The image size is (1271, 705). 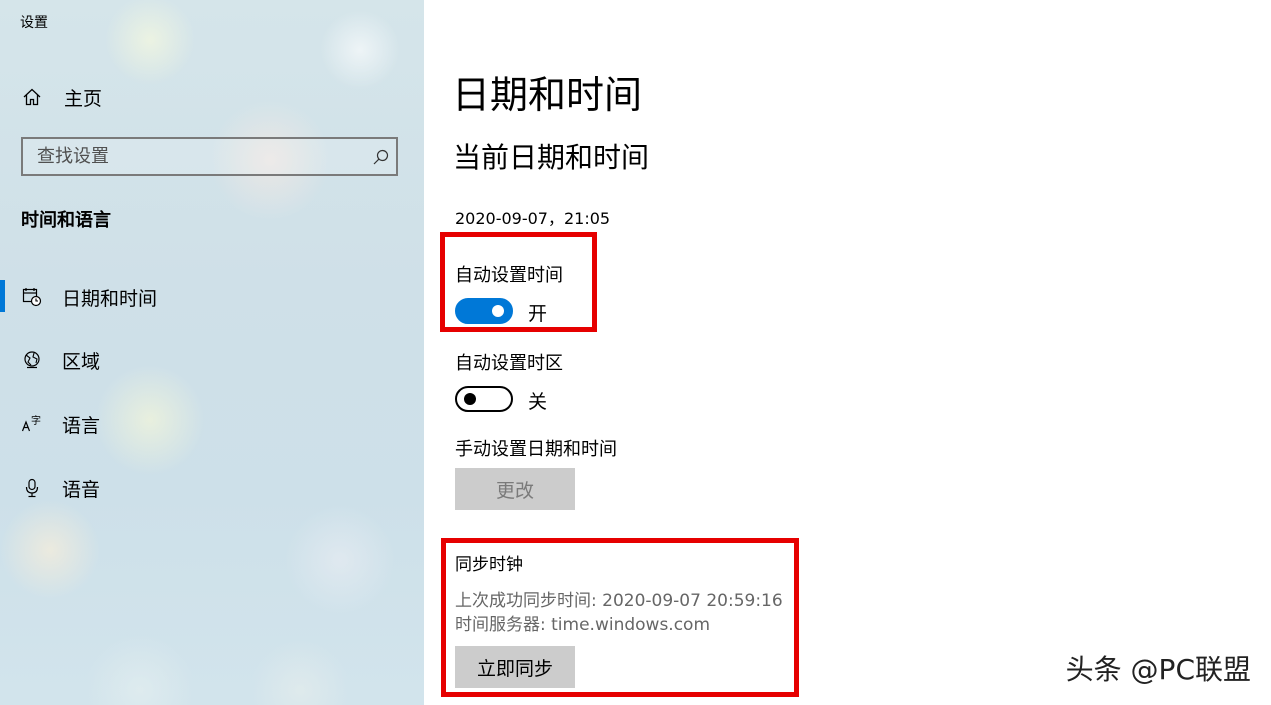 What do you see at coordinates (110, 298) in the screenshot?
I see `sidebar-item-label: 日期和时间` at bounding box center [110, 298].